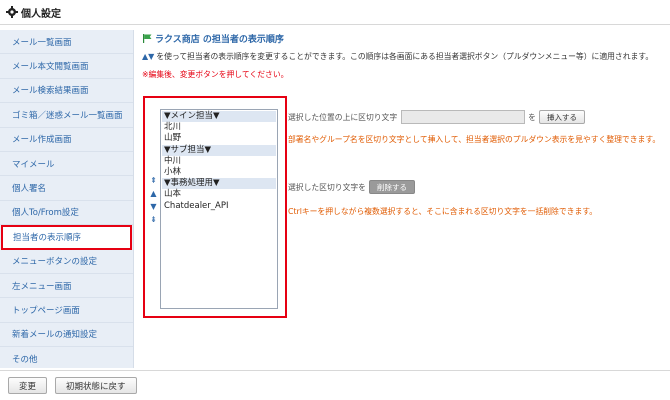  What do you see at coordinates (219, 184) in the screenshot?
I see `separator-option: ▼事務処理用▼` at bounding box center [219, 184].